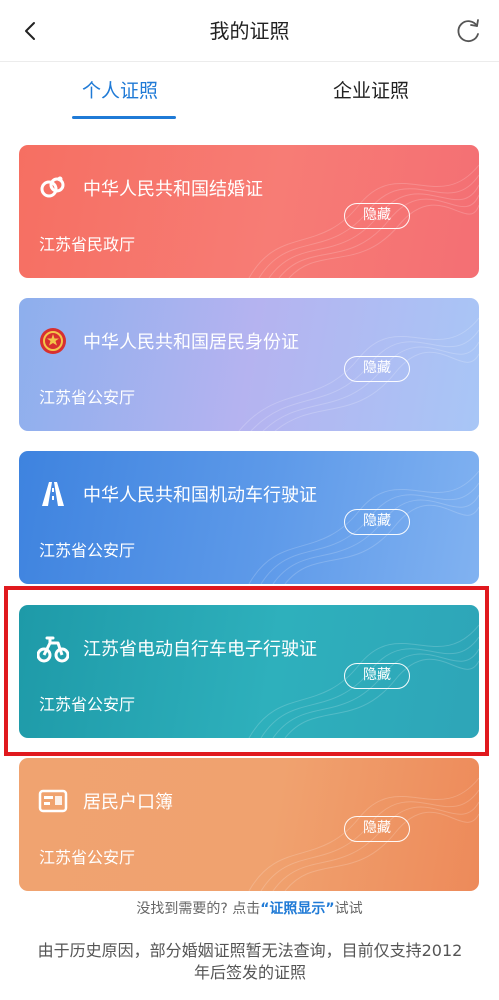 The width and height of the screenshot is (499, 1000). What do you see at coordinates (348, 909) in the screenshot?
I see `hint-suffix: 试试` at bounding box center [348, 909].